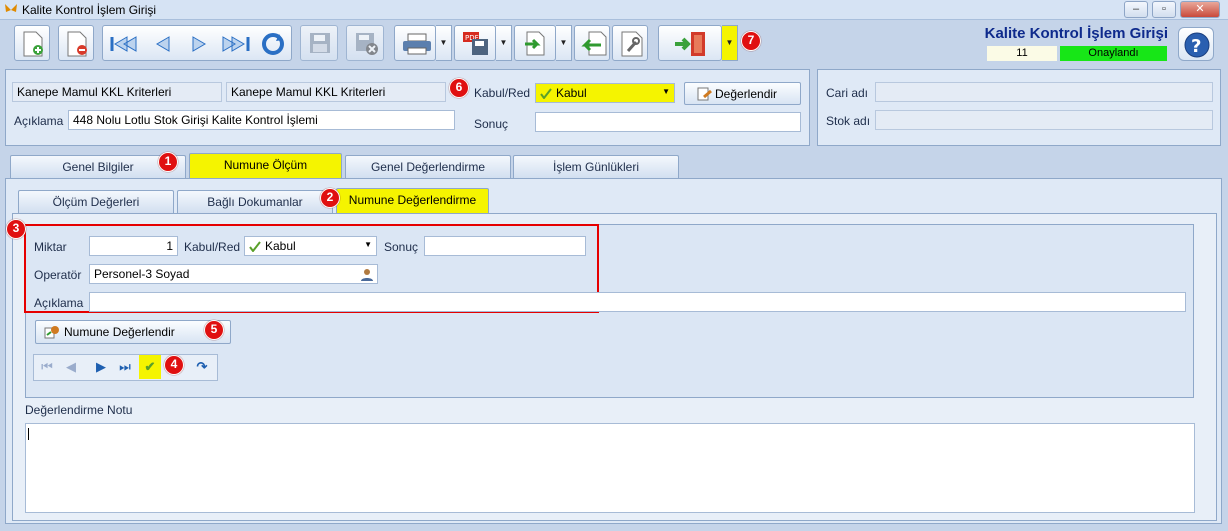  Describe the element at coordinates (101, 367) in the screenshot. I see `nav-next-icon: ▶` at that location.